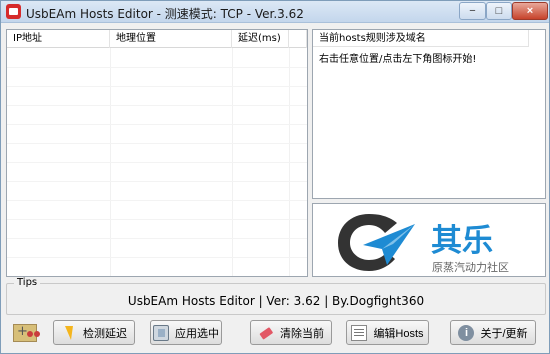 This screenshot has width=550, height=354. What do you see at coordinates (25, 333) in the screenshot?
I see `start-tool-icon` at bounding box center [25, 333].